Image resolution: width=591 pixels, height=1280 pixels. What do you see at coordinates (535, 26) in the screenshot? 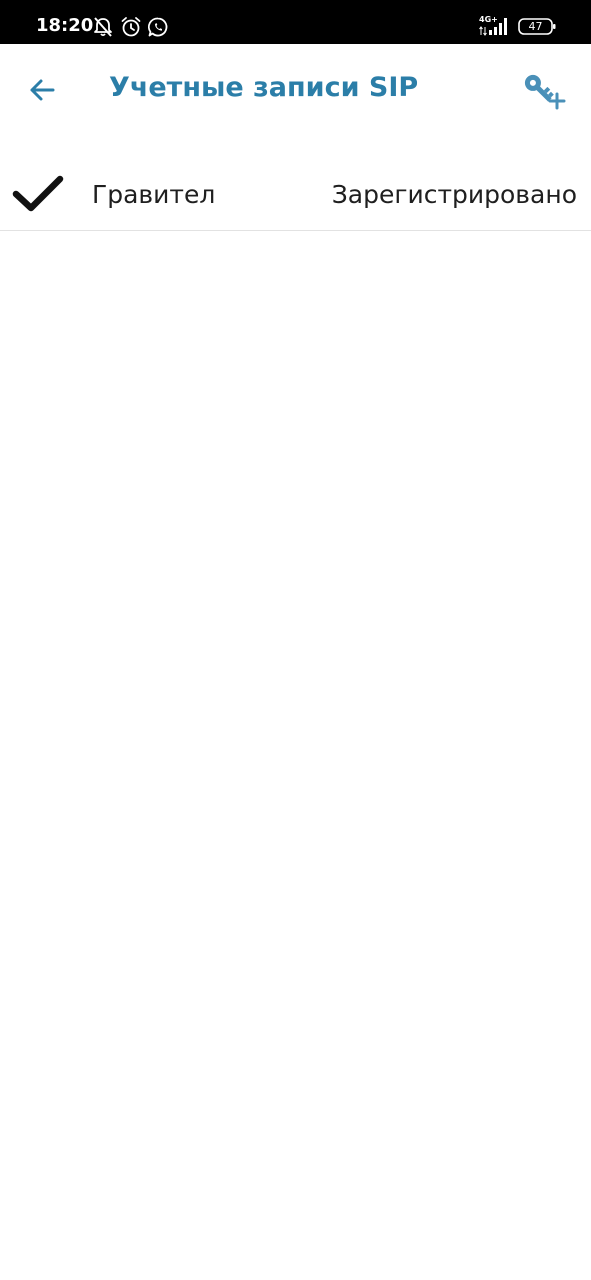
I see `battery-level: 47` at bounding box center [535, 26].